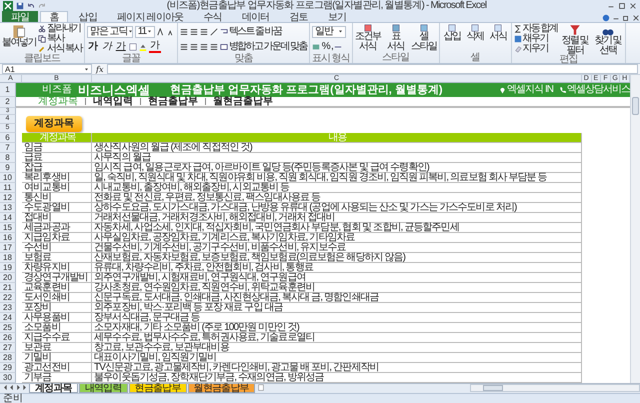 The height and width of the screenshot is (403, 640). What do you see at coordinates (54, 16) in the screenshot?
I see `ribbon-tab: 홈` at bounding box center [54, 16].